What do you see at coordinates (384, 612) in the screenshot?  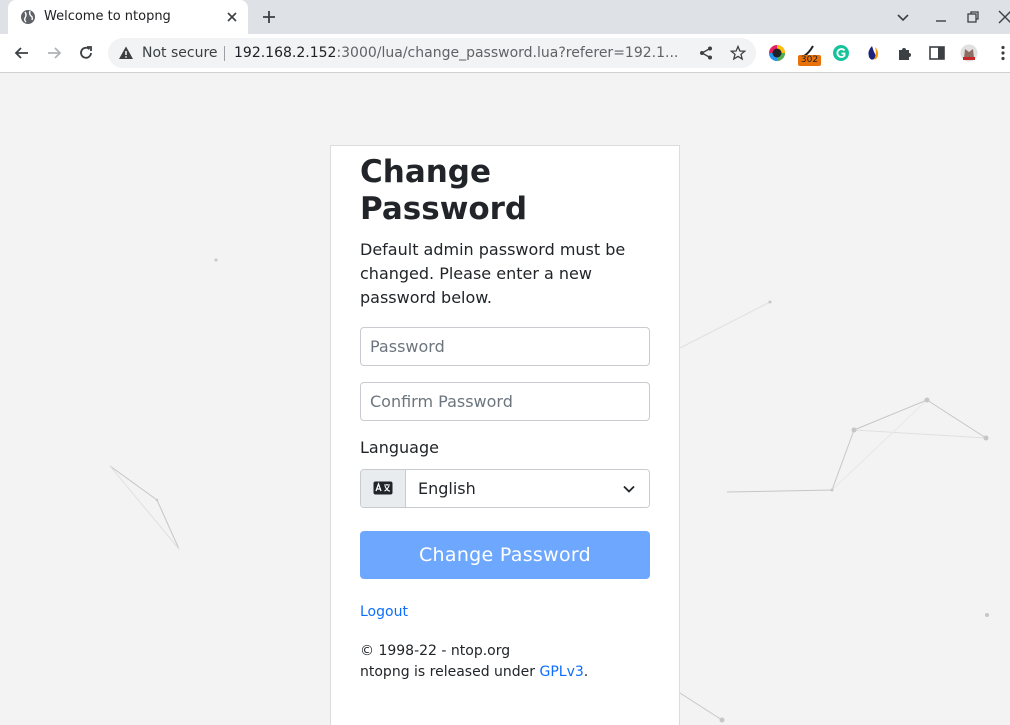 I see `logout-link: Logout` at bounding box center [384, 612].